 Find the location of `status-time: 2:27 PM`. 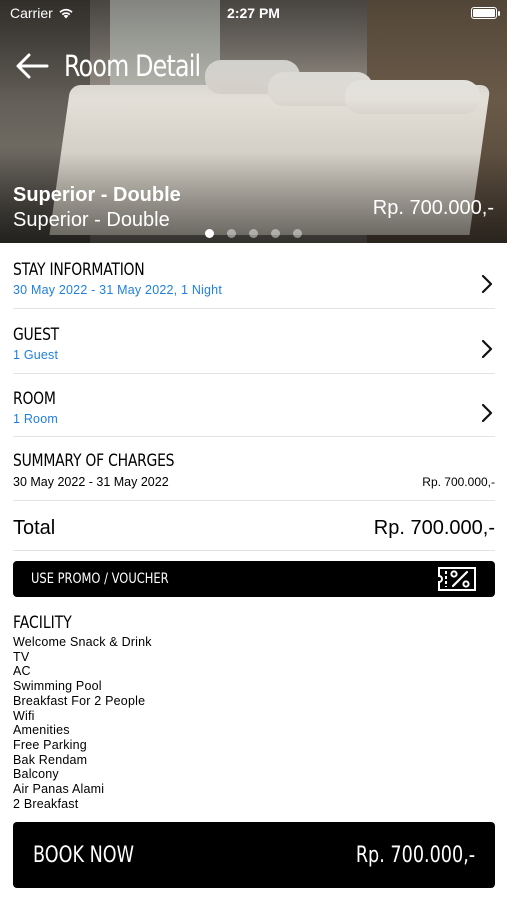

status-time: 2:27 PM is located at coordinates (253, 13).